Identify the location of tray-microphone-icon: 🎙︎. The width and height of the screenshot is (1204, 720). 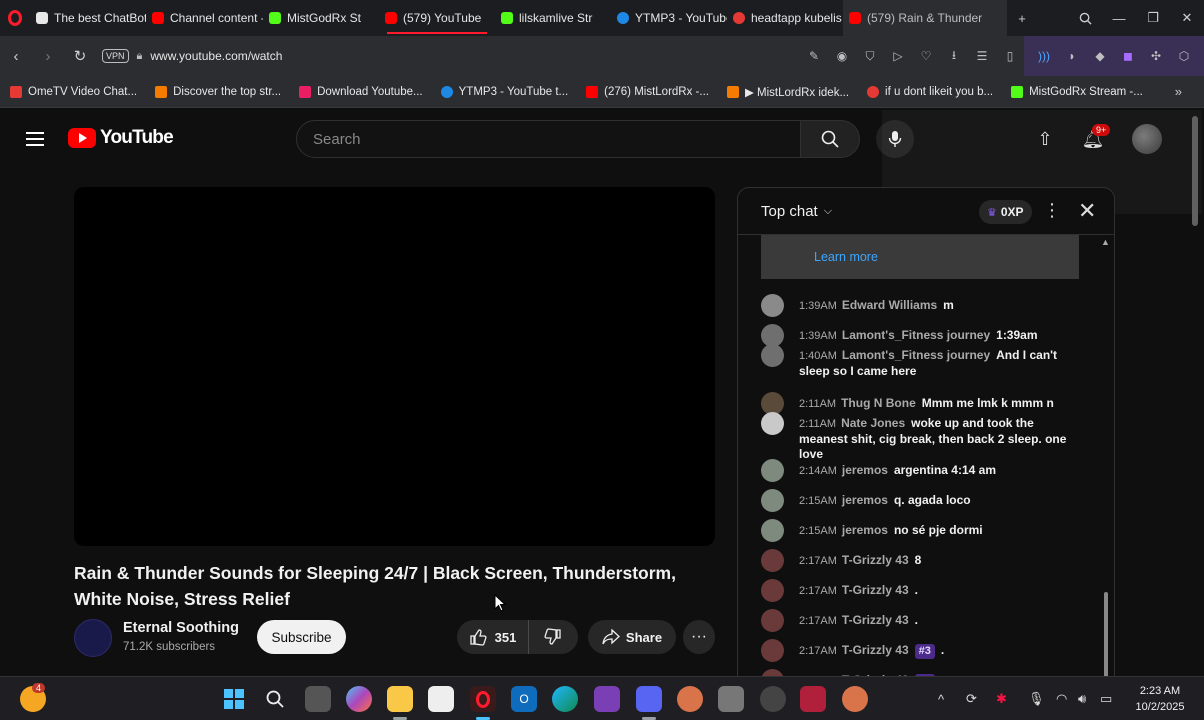
(1036, 698).